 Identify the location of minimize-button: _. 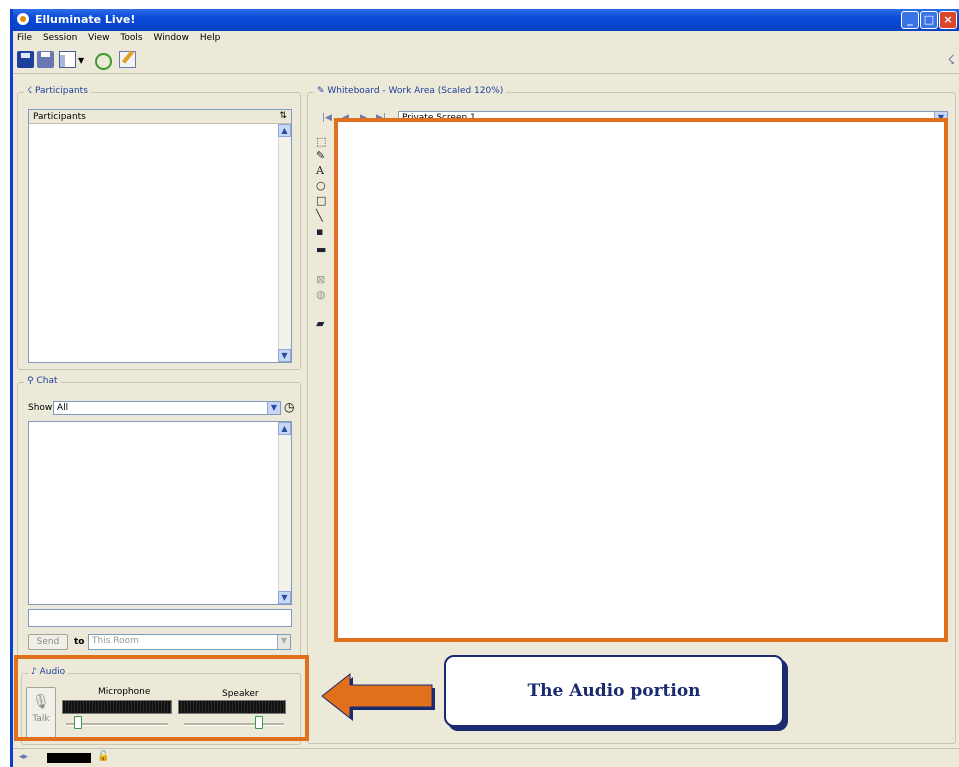
(910, 20).